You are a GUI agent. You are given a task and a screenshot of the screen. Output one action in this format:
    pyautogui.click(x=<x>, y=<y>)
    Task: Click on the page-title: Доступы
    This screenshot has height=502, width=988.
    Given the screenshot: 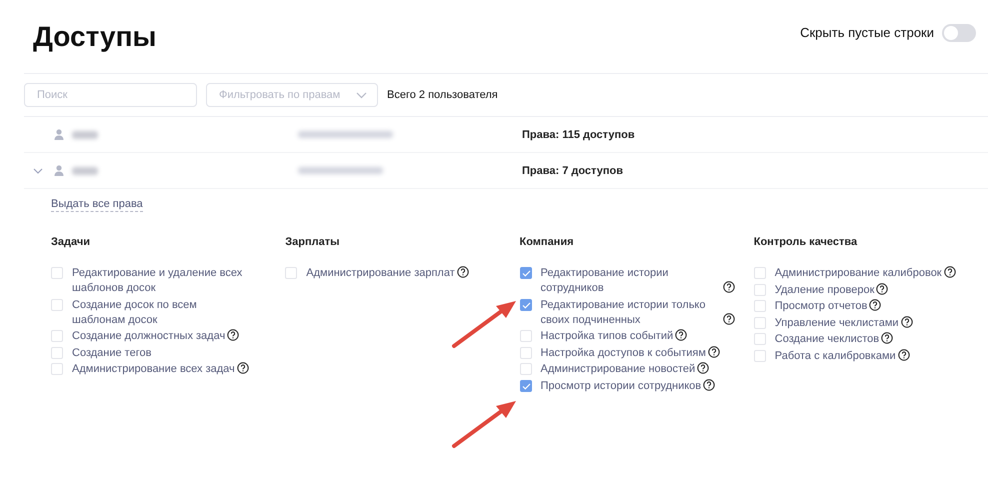 What is the action you would take?
    pyautogui.click(x=94, y=36)
    